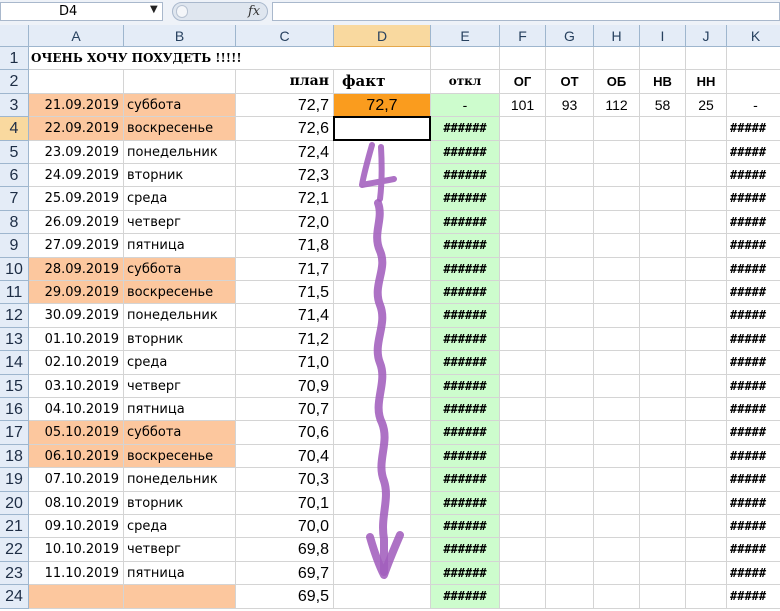 Image resolution: width=780 pixels, height=611 pixels. I want to click on date-cell: 25.09.2019, so click(76, 199).